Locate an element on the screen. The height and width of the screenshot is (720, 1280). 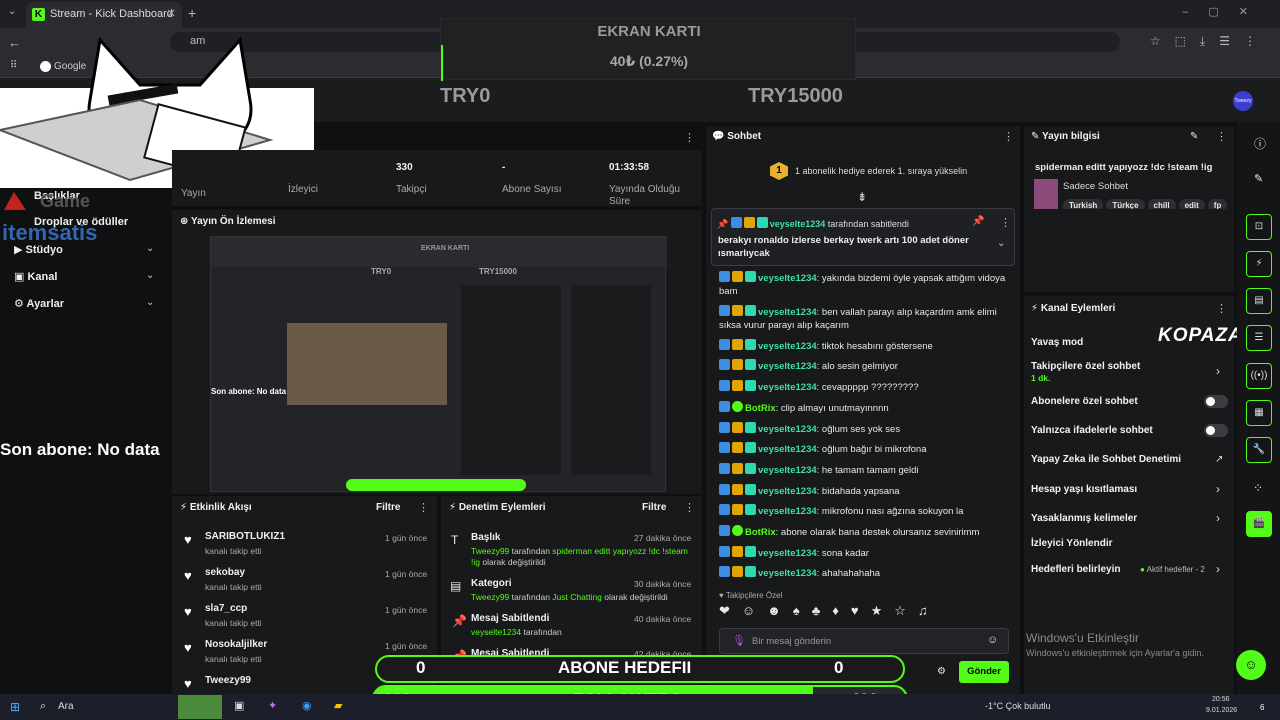
pinned-toggle-icon: ⇟ is located at coordinates (862, 197).